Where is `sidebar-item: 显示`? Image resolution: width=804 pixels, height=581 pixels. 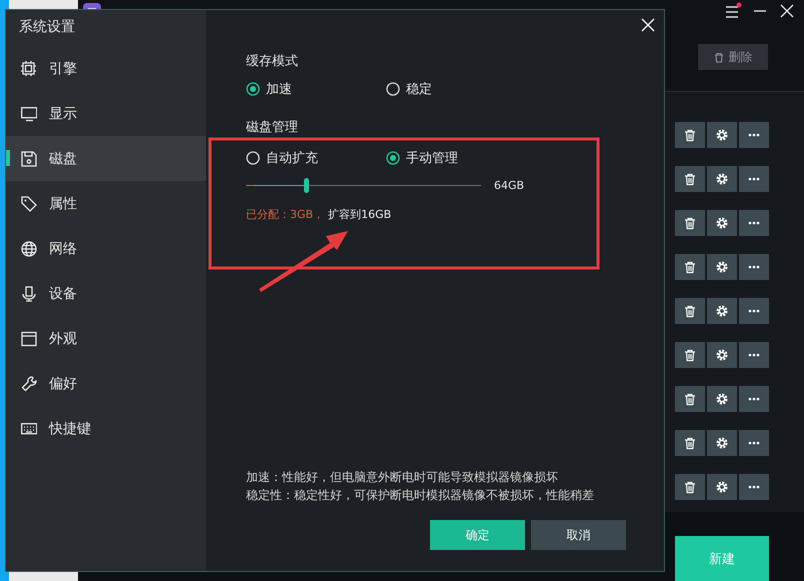
sidebar-item: 显示 is located at coordinates (106, 113).